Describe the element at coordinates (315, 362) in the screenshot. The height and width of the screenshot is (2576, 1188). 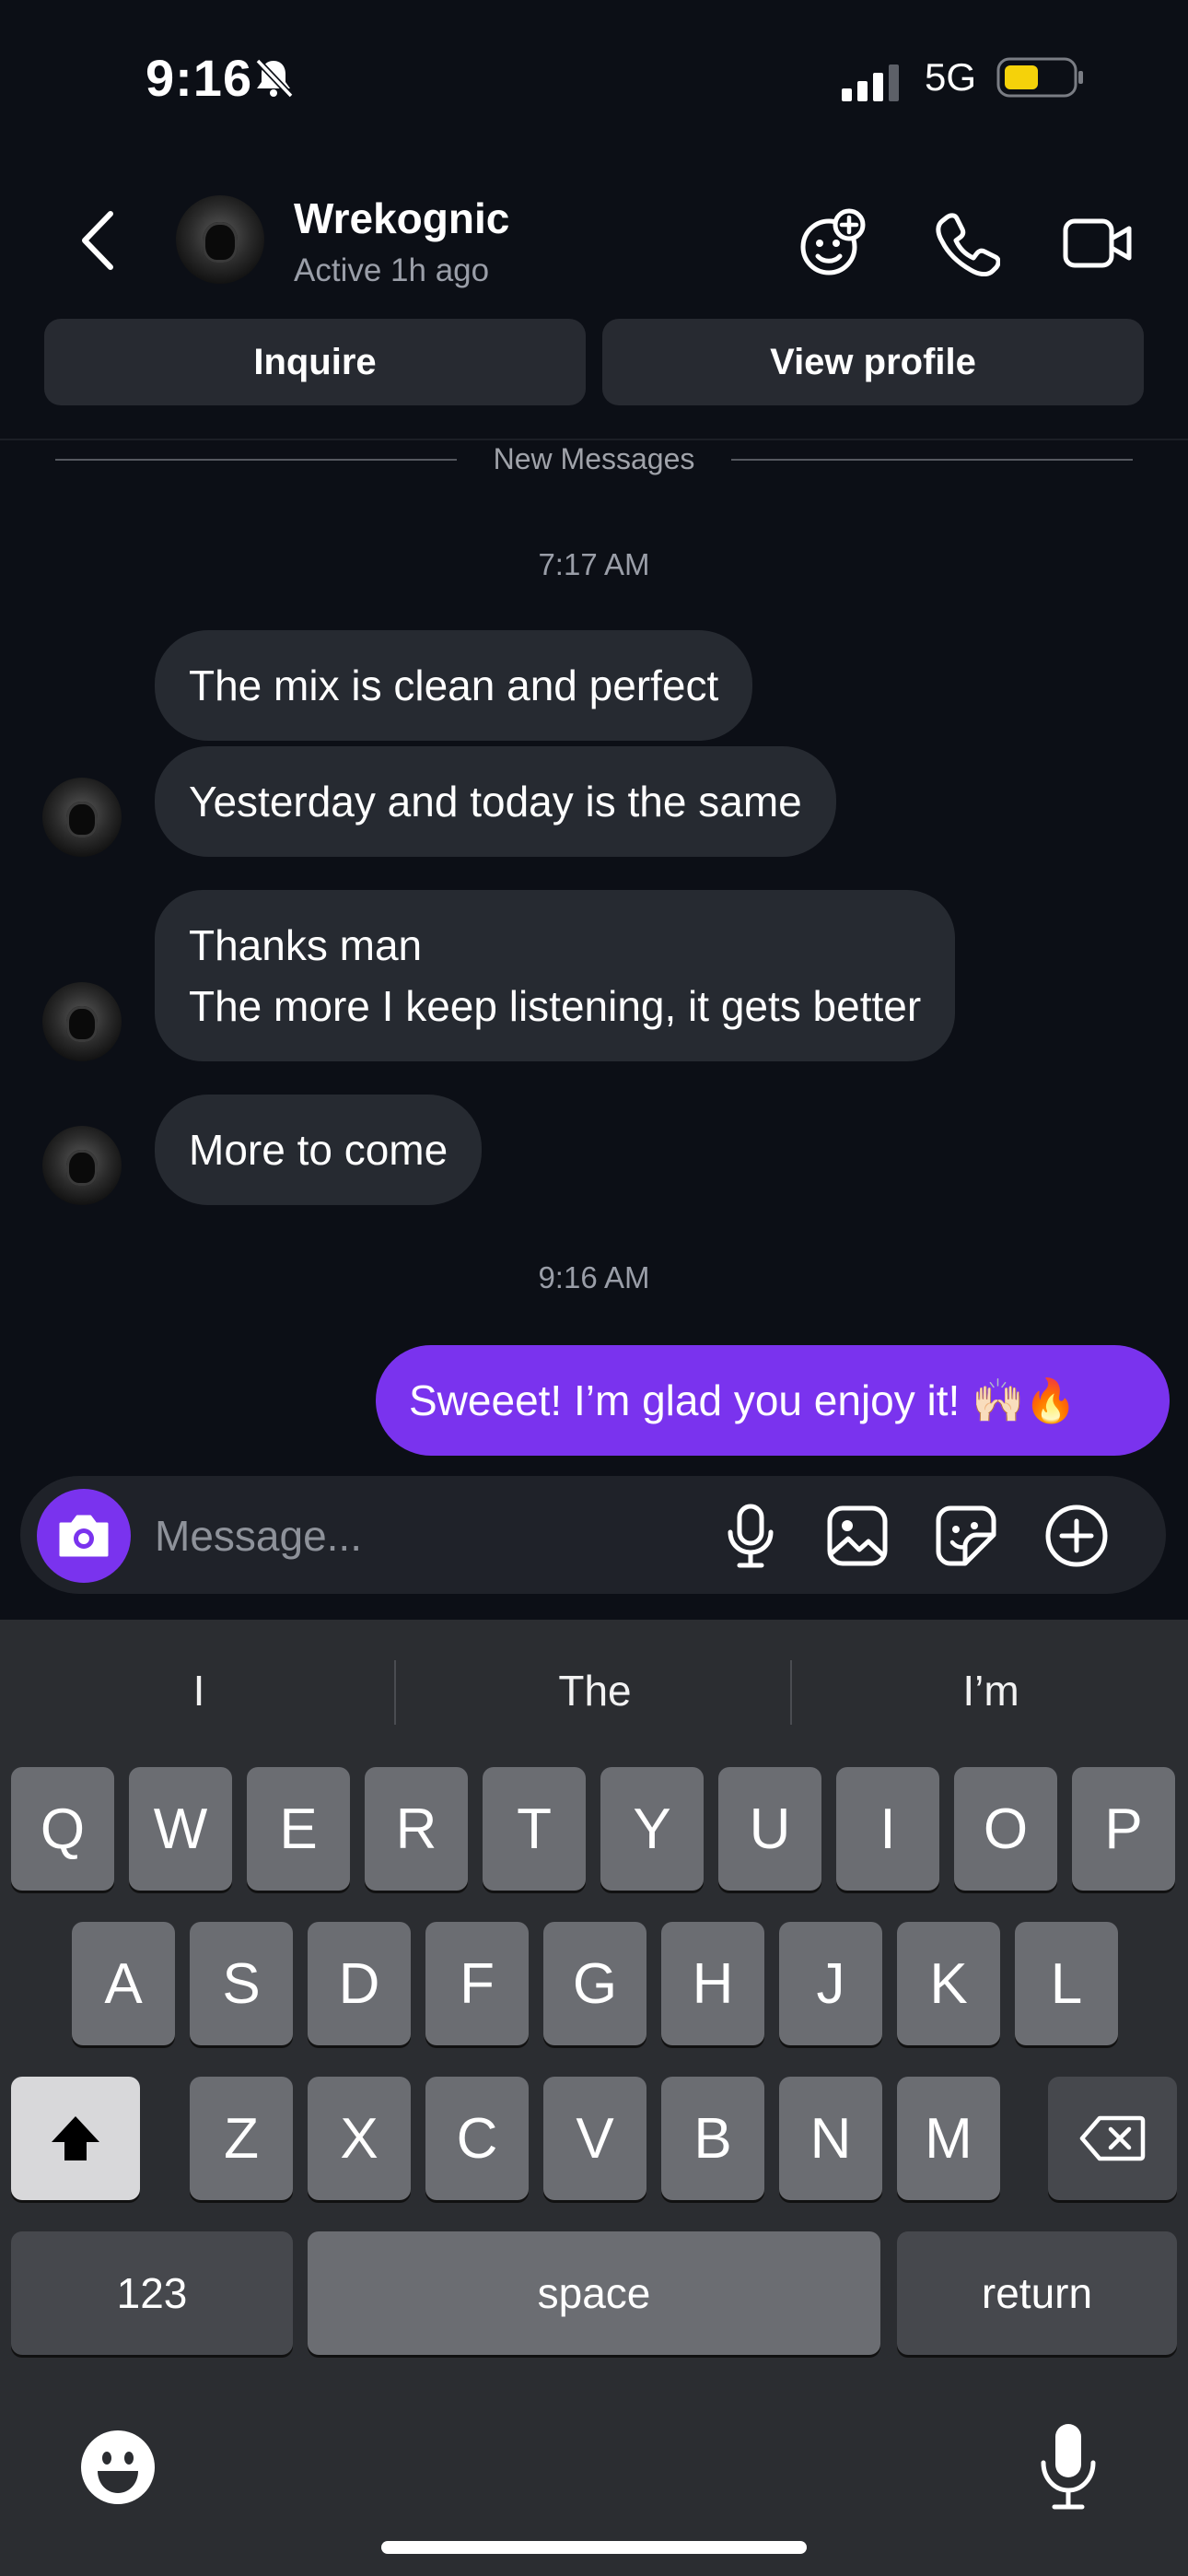
I see `inquire-button: Inquire` at that location.